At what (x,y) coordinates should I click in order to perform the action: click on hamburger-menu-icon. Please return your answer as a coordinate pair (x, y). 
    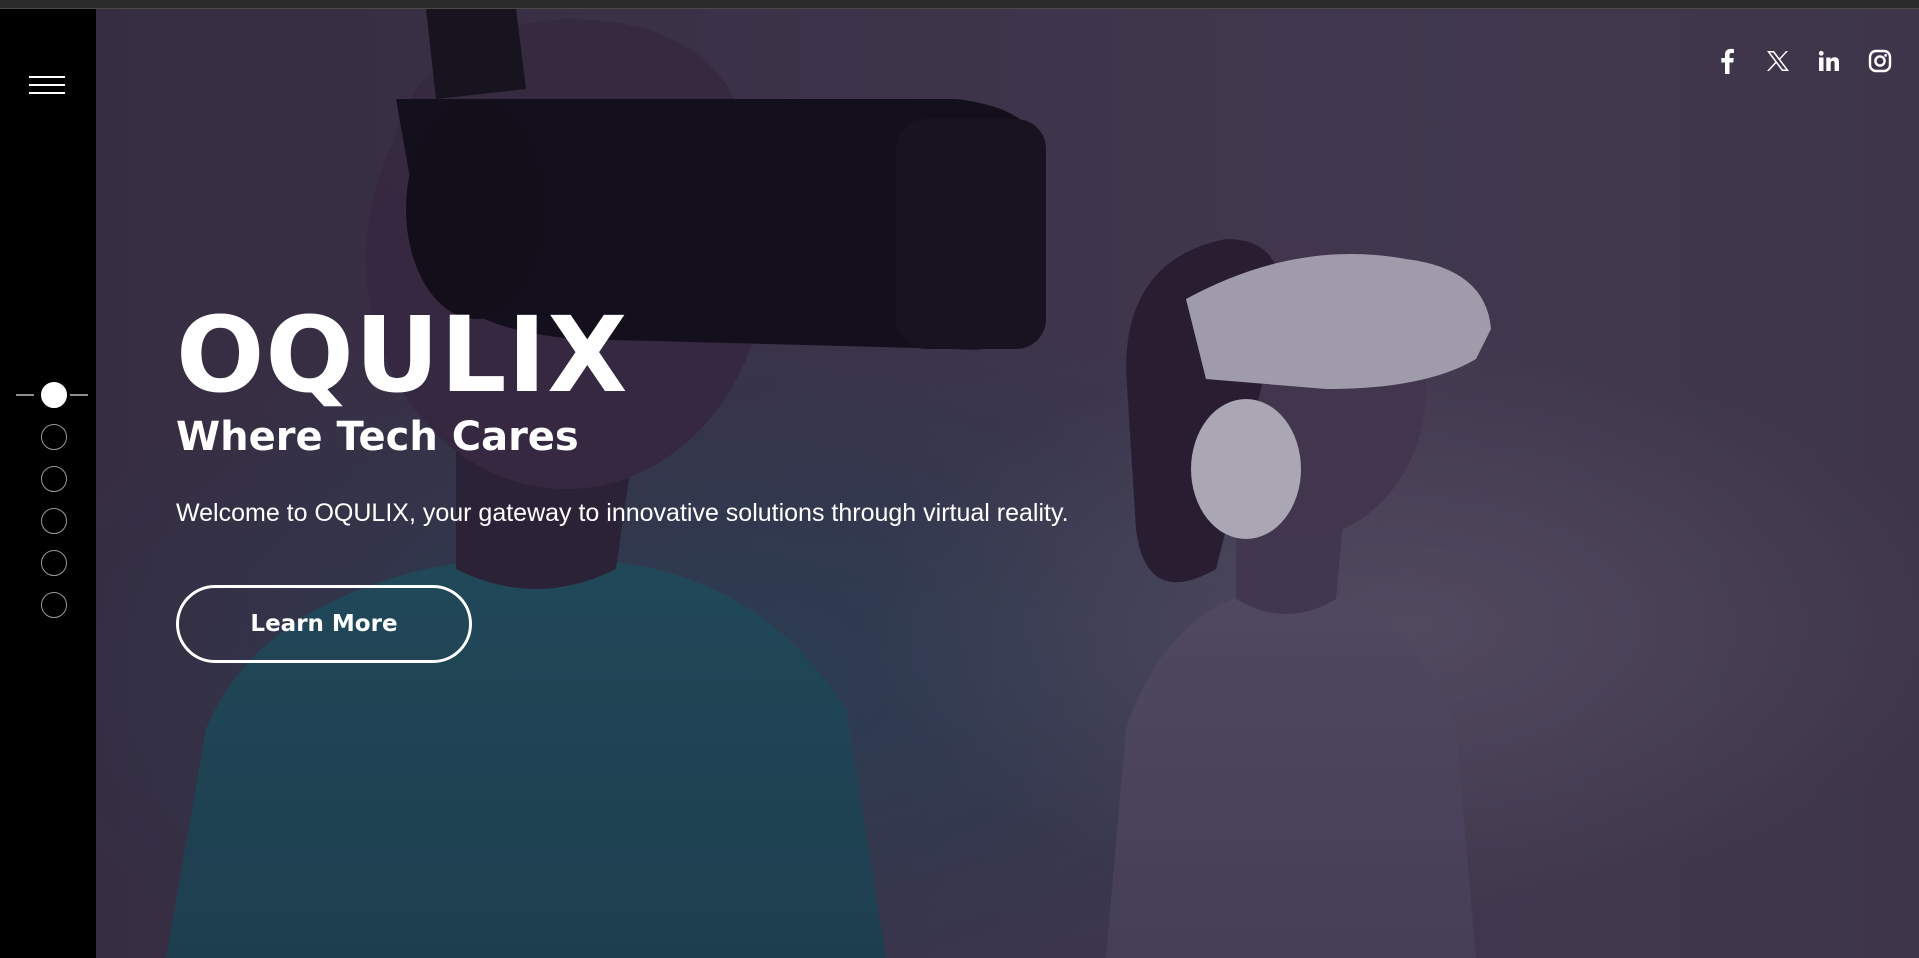
    Looking at the image, I should click on (47, 85).